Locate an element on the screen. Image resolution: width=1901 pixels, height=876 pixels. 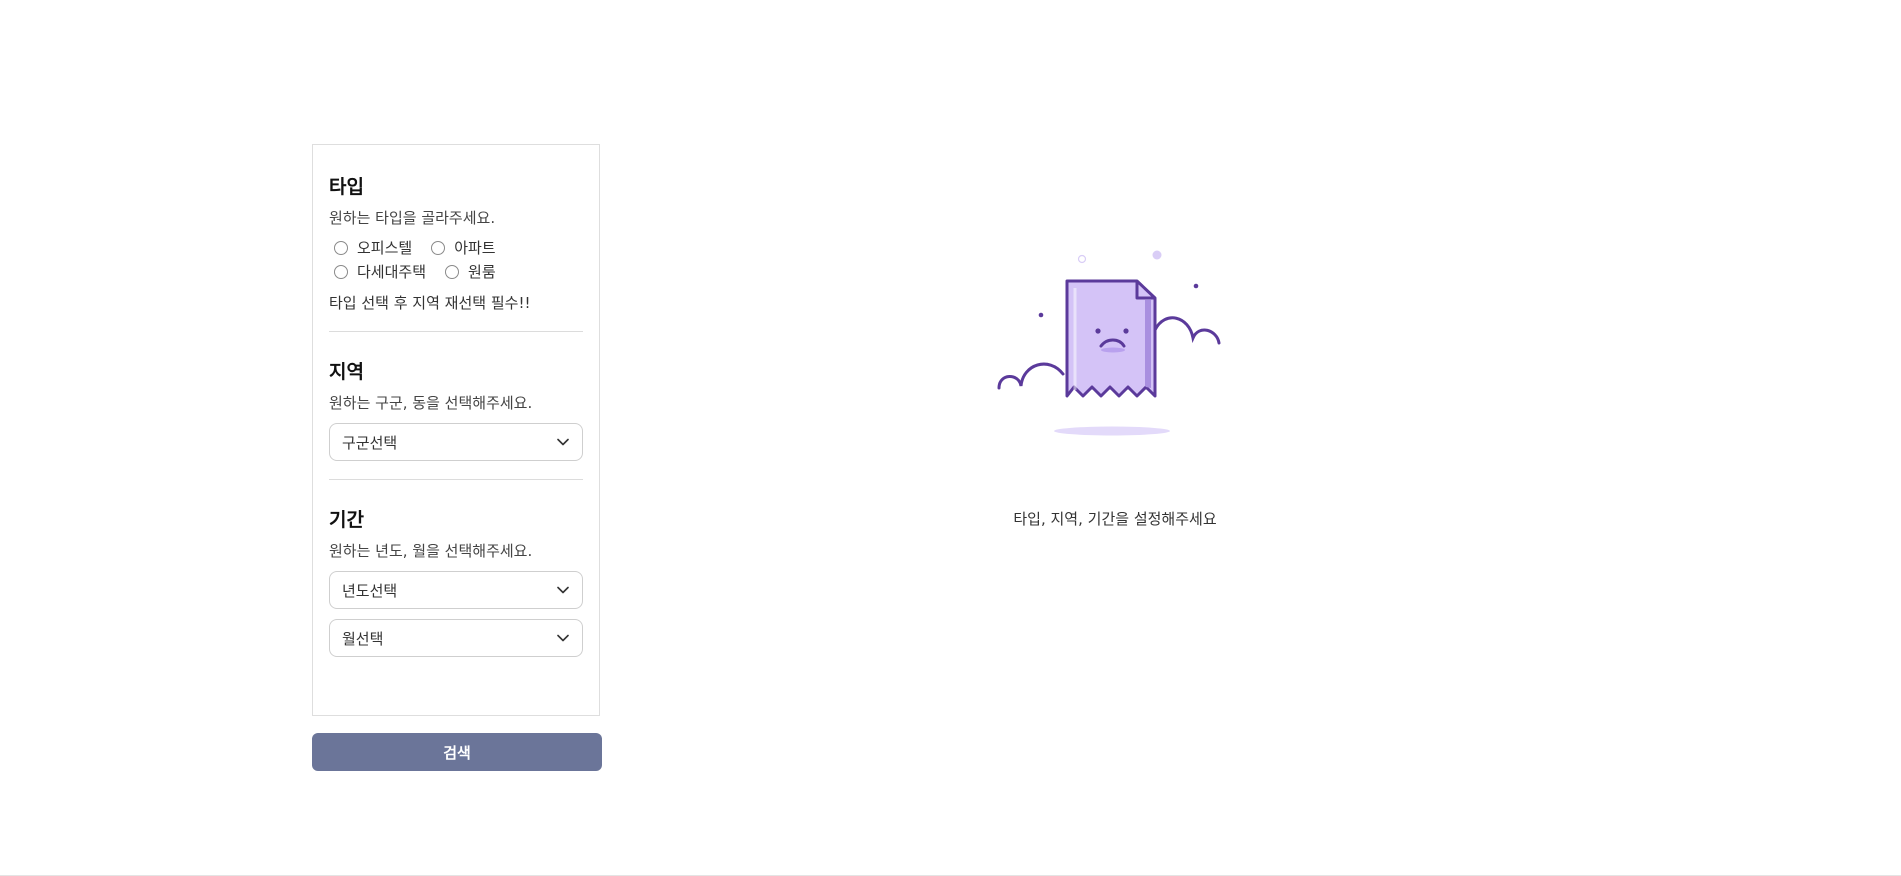
type-radio-row-2: 다세대주택 원룸 is located at coordinates (456, 272).